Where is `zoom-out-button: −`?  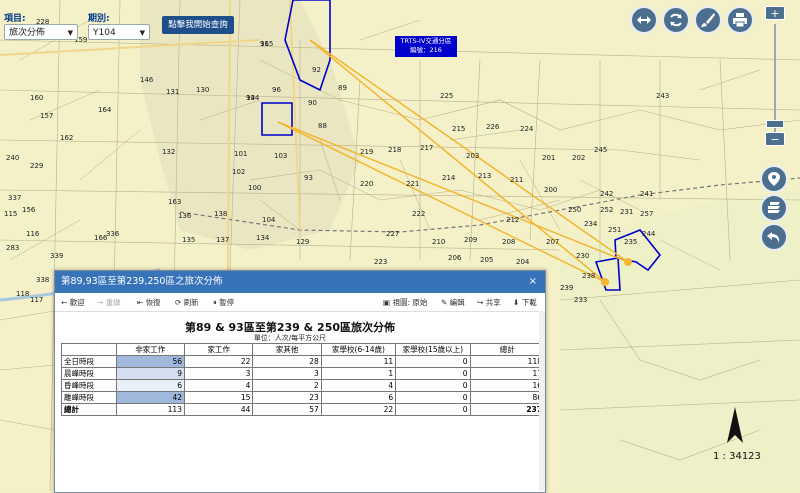
zoom-out-button: − is located at coordinates (775, 139).